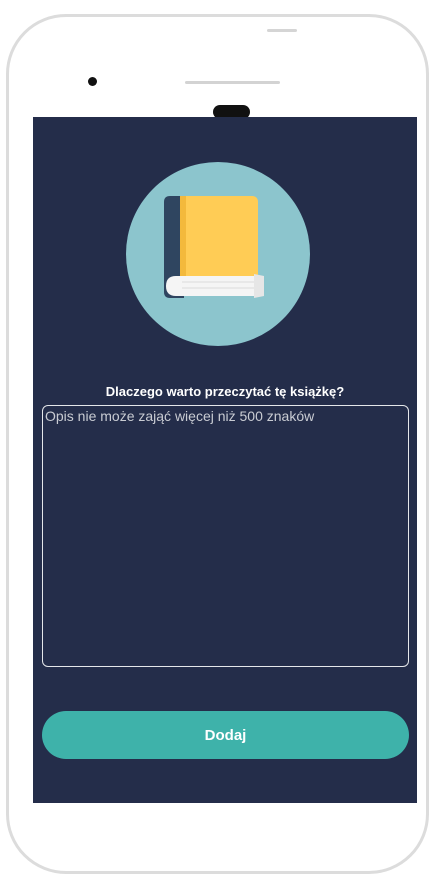  What do you see at coordinates (225, 391) in the screenshot?
I see `why-read-label: Dlaczego warto przeczytać tę książkę?` at bounding box center [225, 391].